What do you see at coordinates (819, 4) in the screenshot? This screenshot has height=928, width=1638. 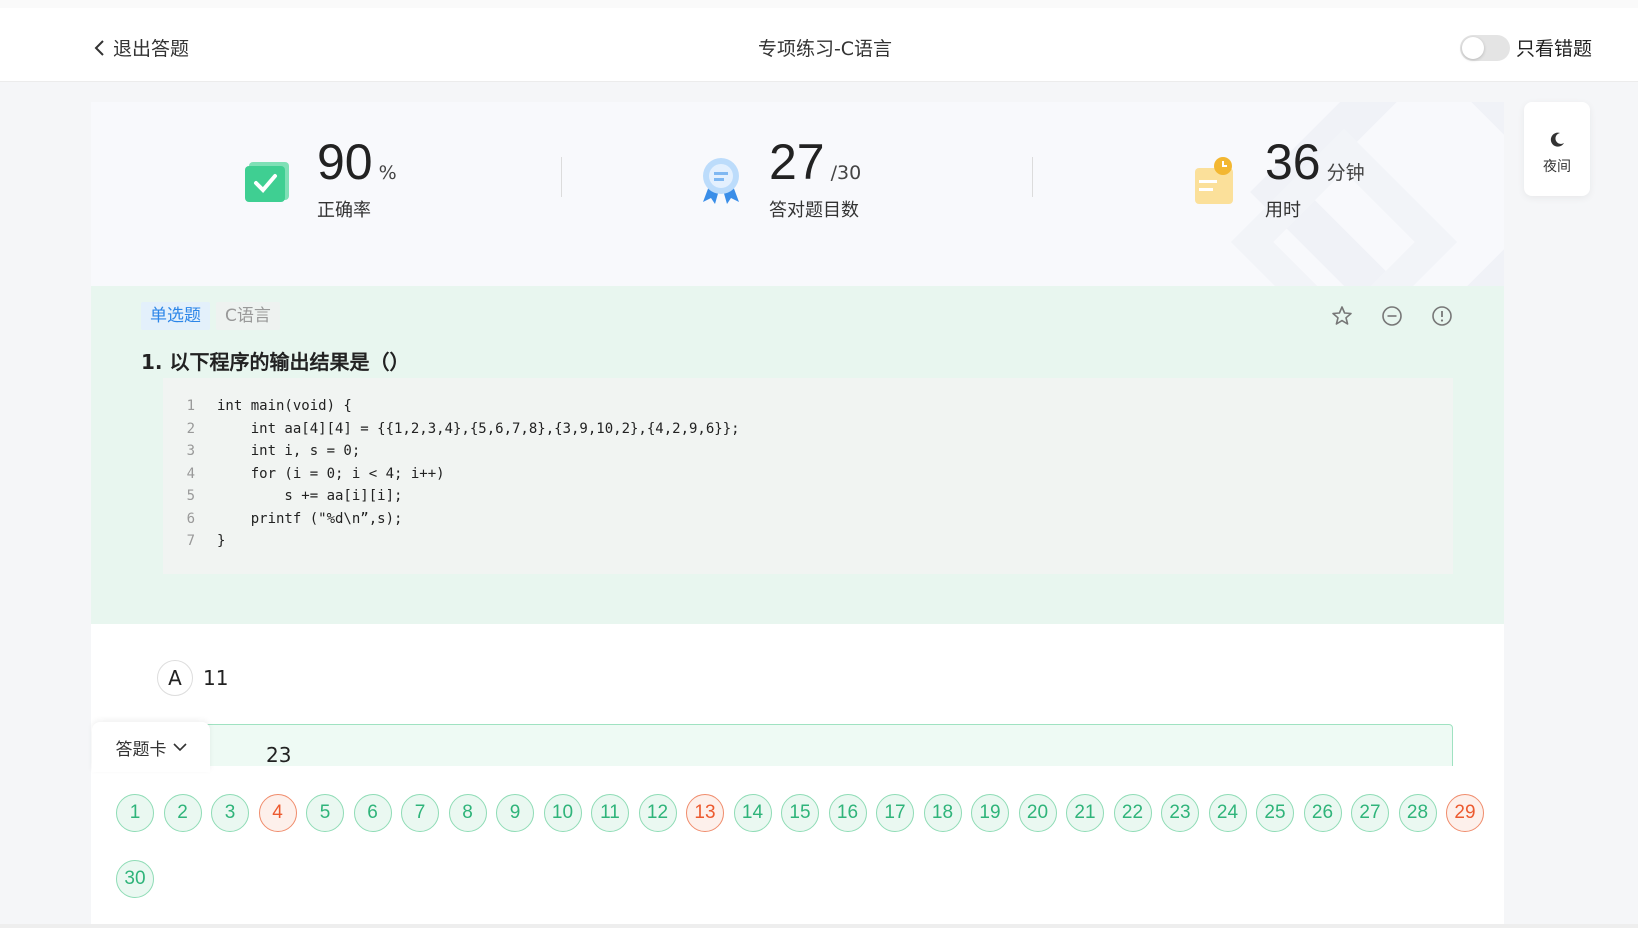 I see `top-strip` at bounding box center [819, 4].